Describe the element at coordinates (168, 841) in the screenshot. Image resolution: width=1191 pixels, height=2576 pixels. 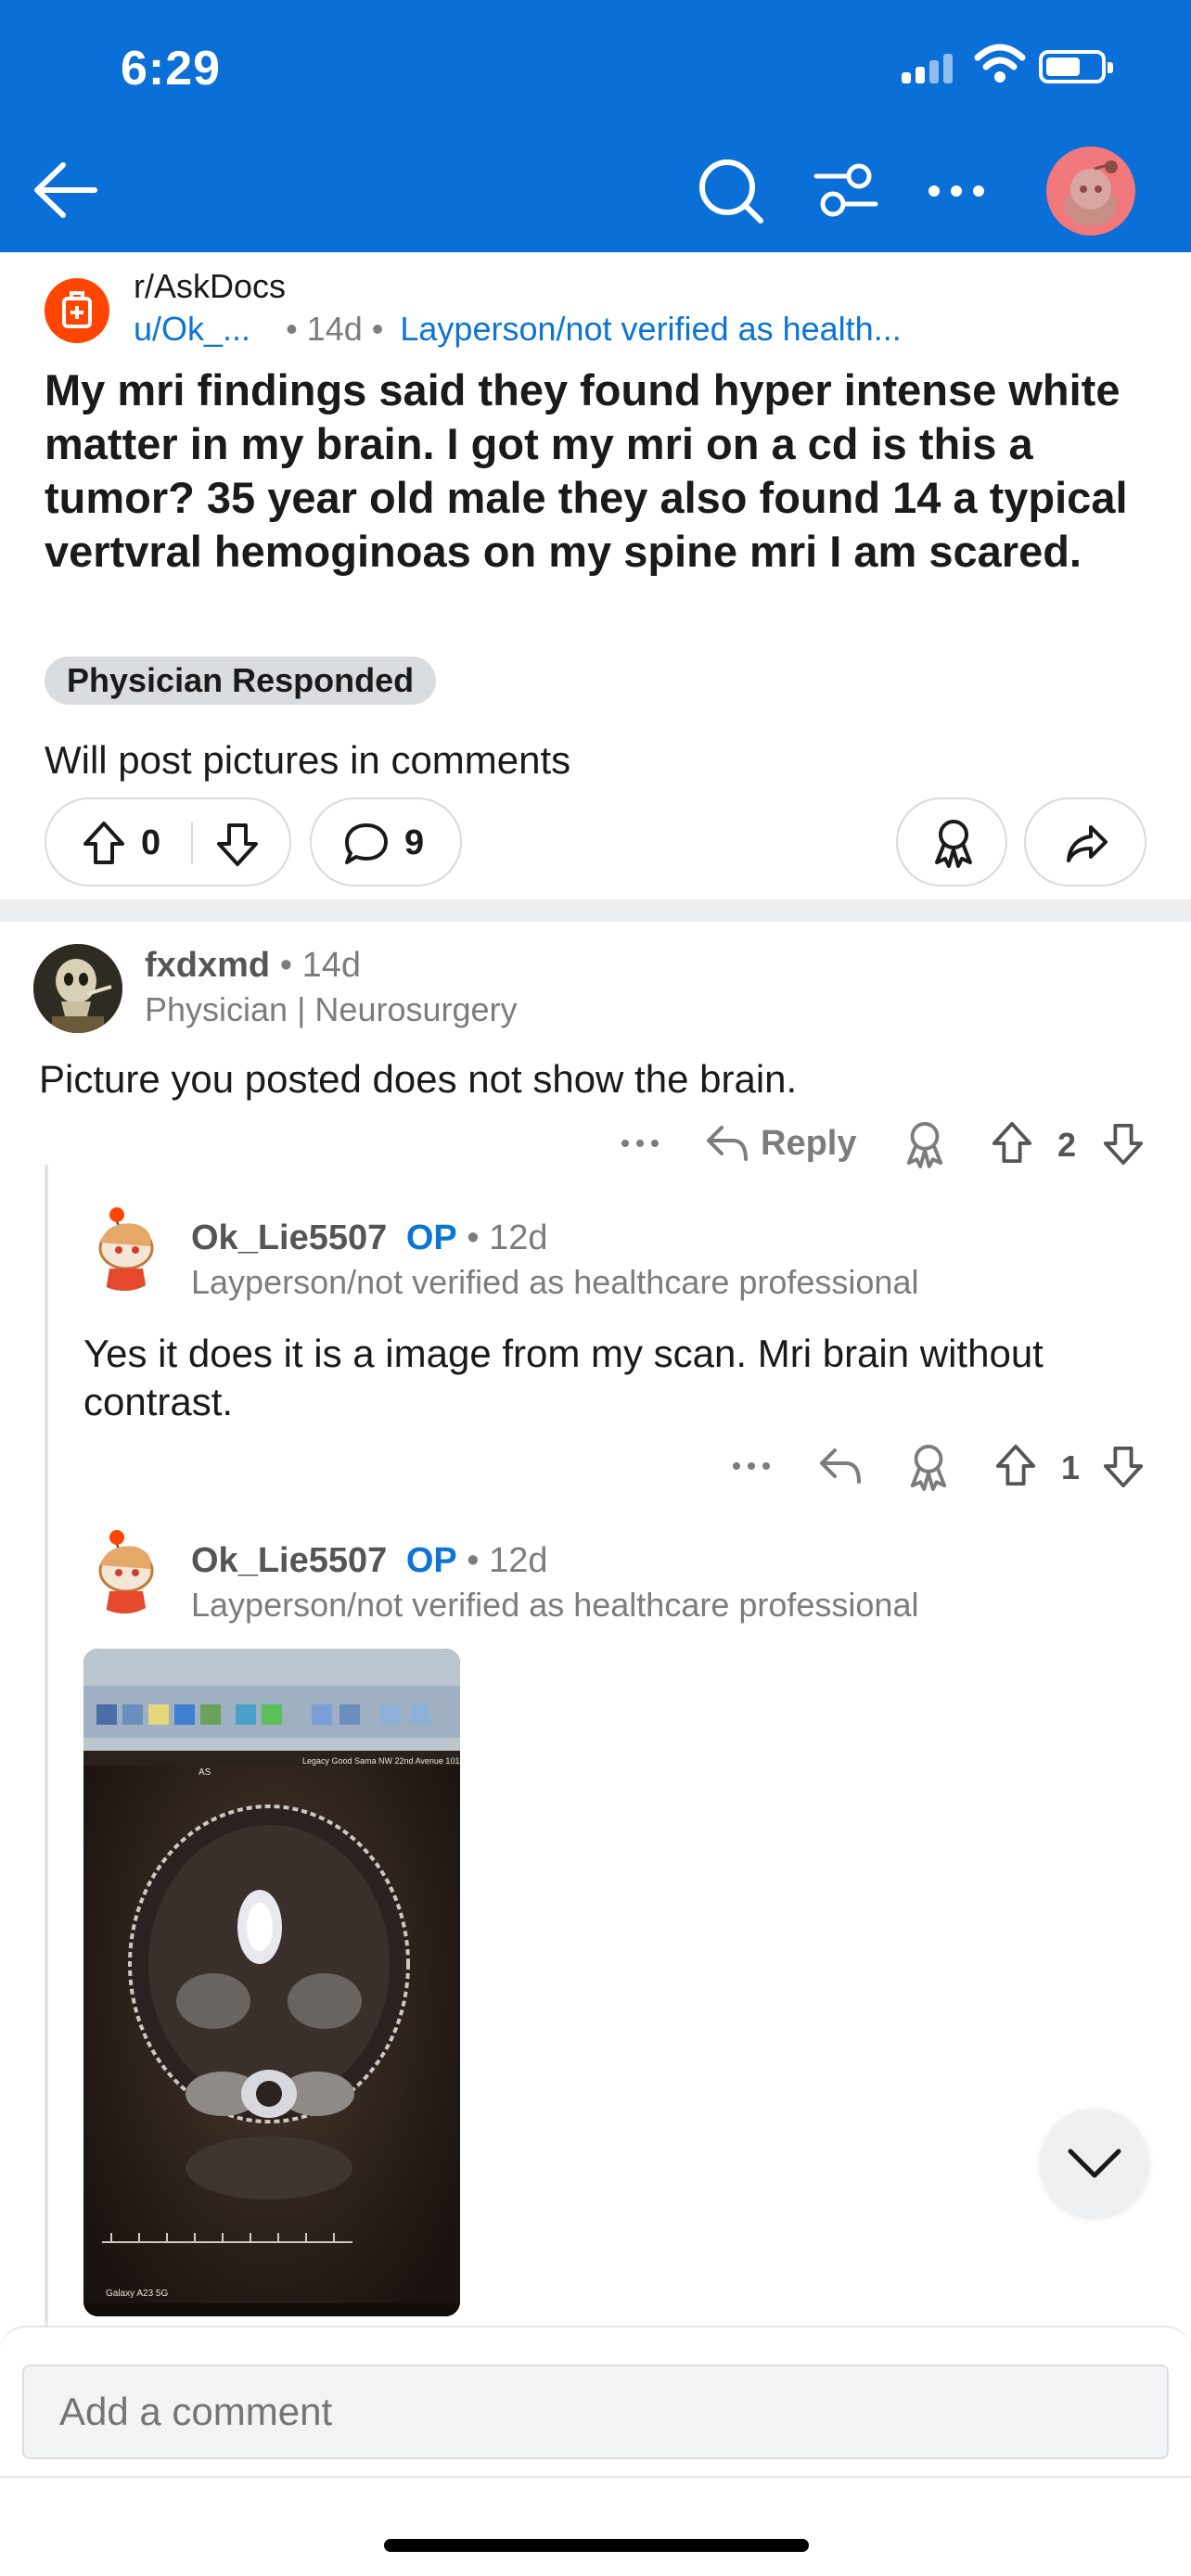
I see `post-vote-bar: 0` at that location.